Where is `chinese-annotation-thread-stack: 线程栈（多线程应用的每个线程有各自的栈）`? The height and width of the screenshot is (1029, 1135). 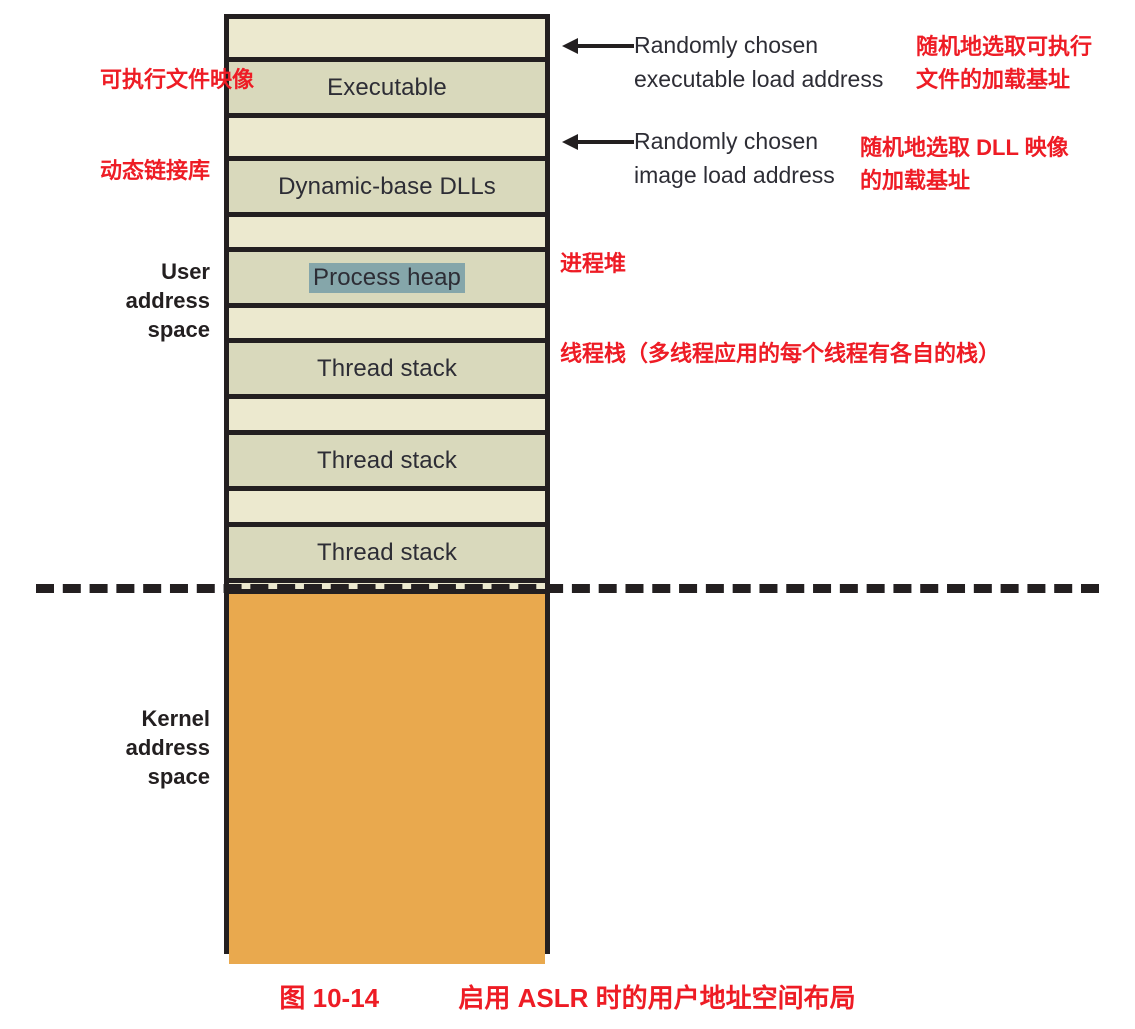 chinese-annotation-thread-stack: 线程栈（多线程应用的每个线程有各自的栈） is located at coordinates (780, 353).